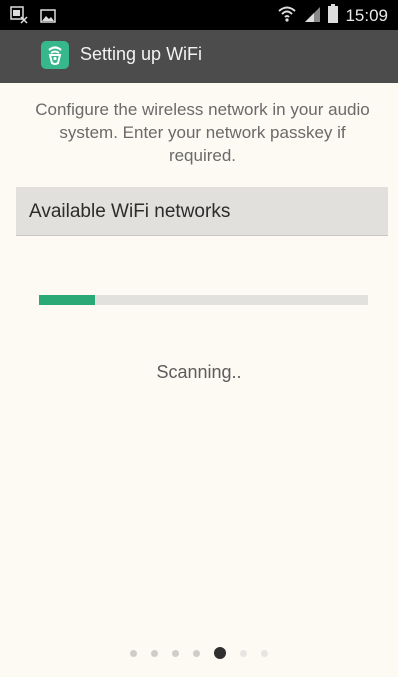 Image resolution: width=398 pixels, height=677 pixels. I want to click on page-title: Setting up WiFi, so click(141, 54).